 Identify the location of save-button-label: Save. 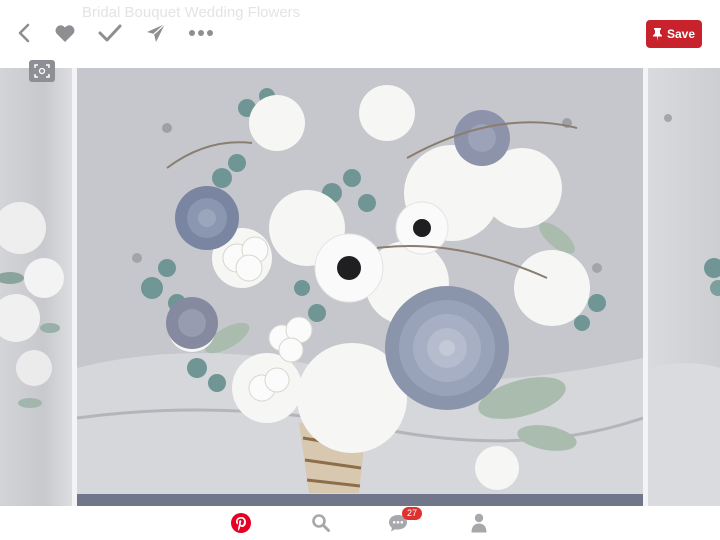
(681, 34).